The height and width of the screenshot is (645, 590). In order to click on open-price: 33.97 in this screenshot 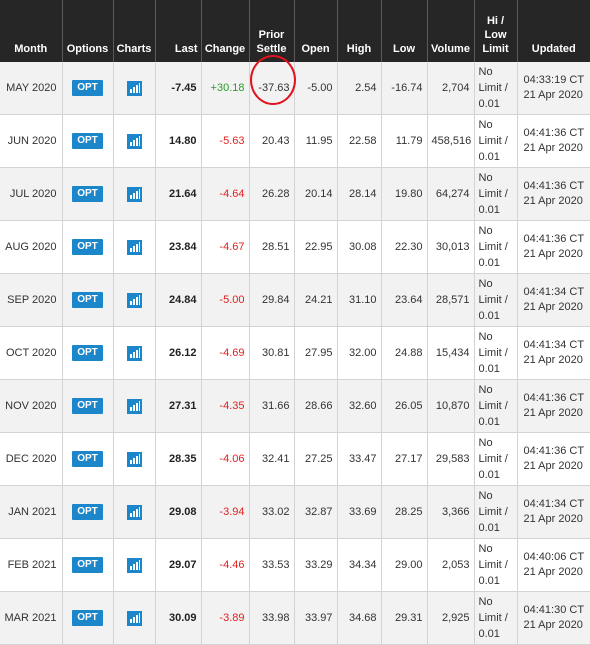, I will do `click(316, 618)`.